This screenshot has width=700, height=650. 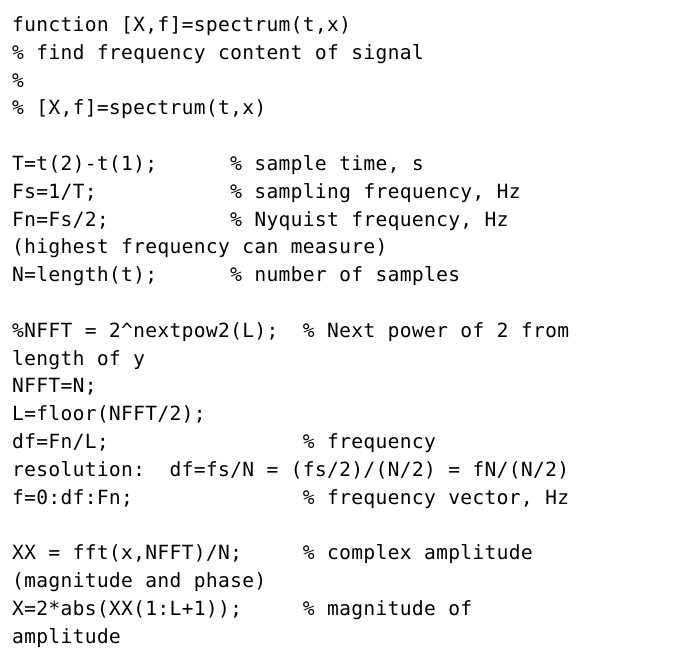 What do you see at coordinates (182, 24) in the screenshot?
I see `code-line: function [X,f]=spectrum(t,x)` at bounding box center [182, 24].